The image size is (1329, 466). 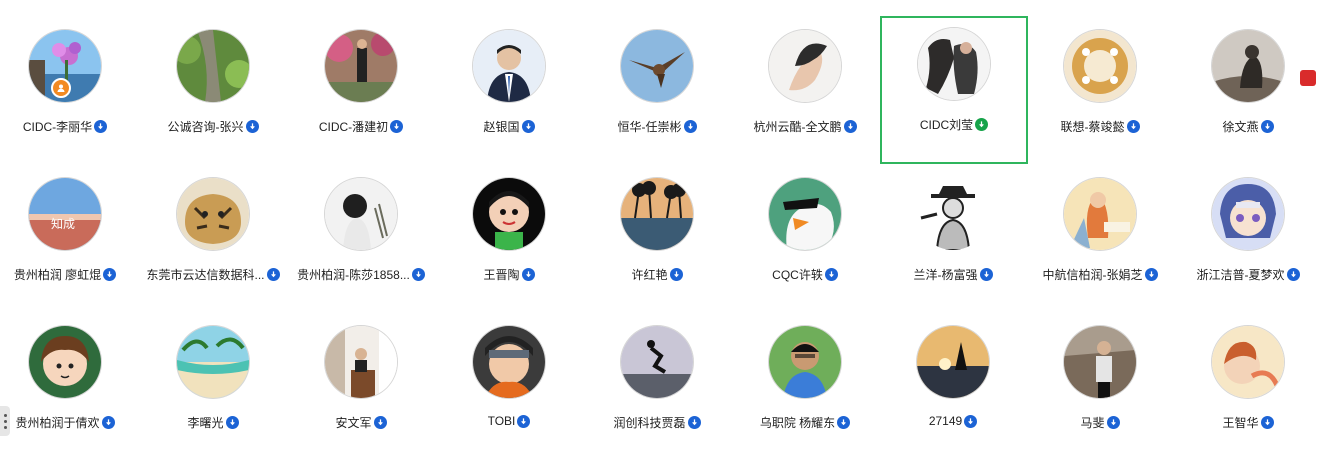 What do you see at coordinates (954, 90) in the screenshot?
I see `contact-tile-selected: CIDC刘莹` at bounding box center [954, 90].